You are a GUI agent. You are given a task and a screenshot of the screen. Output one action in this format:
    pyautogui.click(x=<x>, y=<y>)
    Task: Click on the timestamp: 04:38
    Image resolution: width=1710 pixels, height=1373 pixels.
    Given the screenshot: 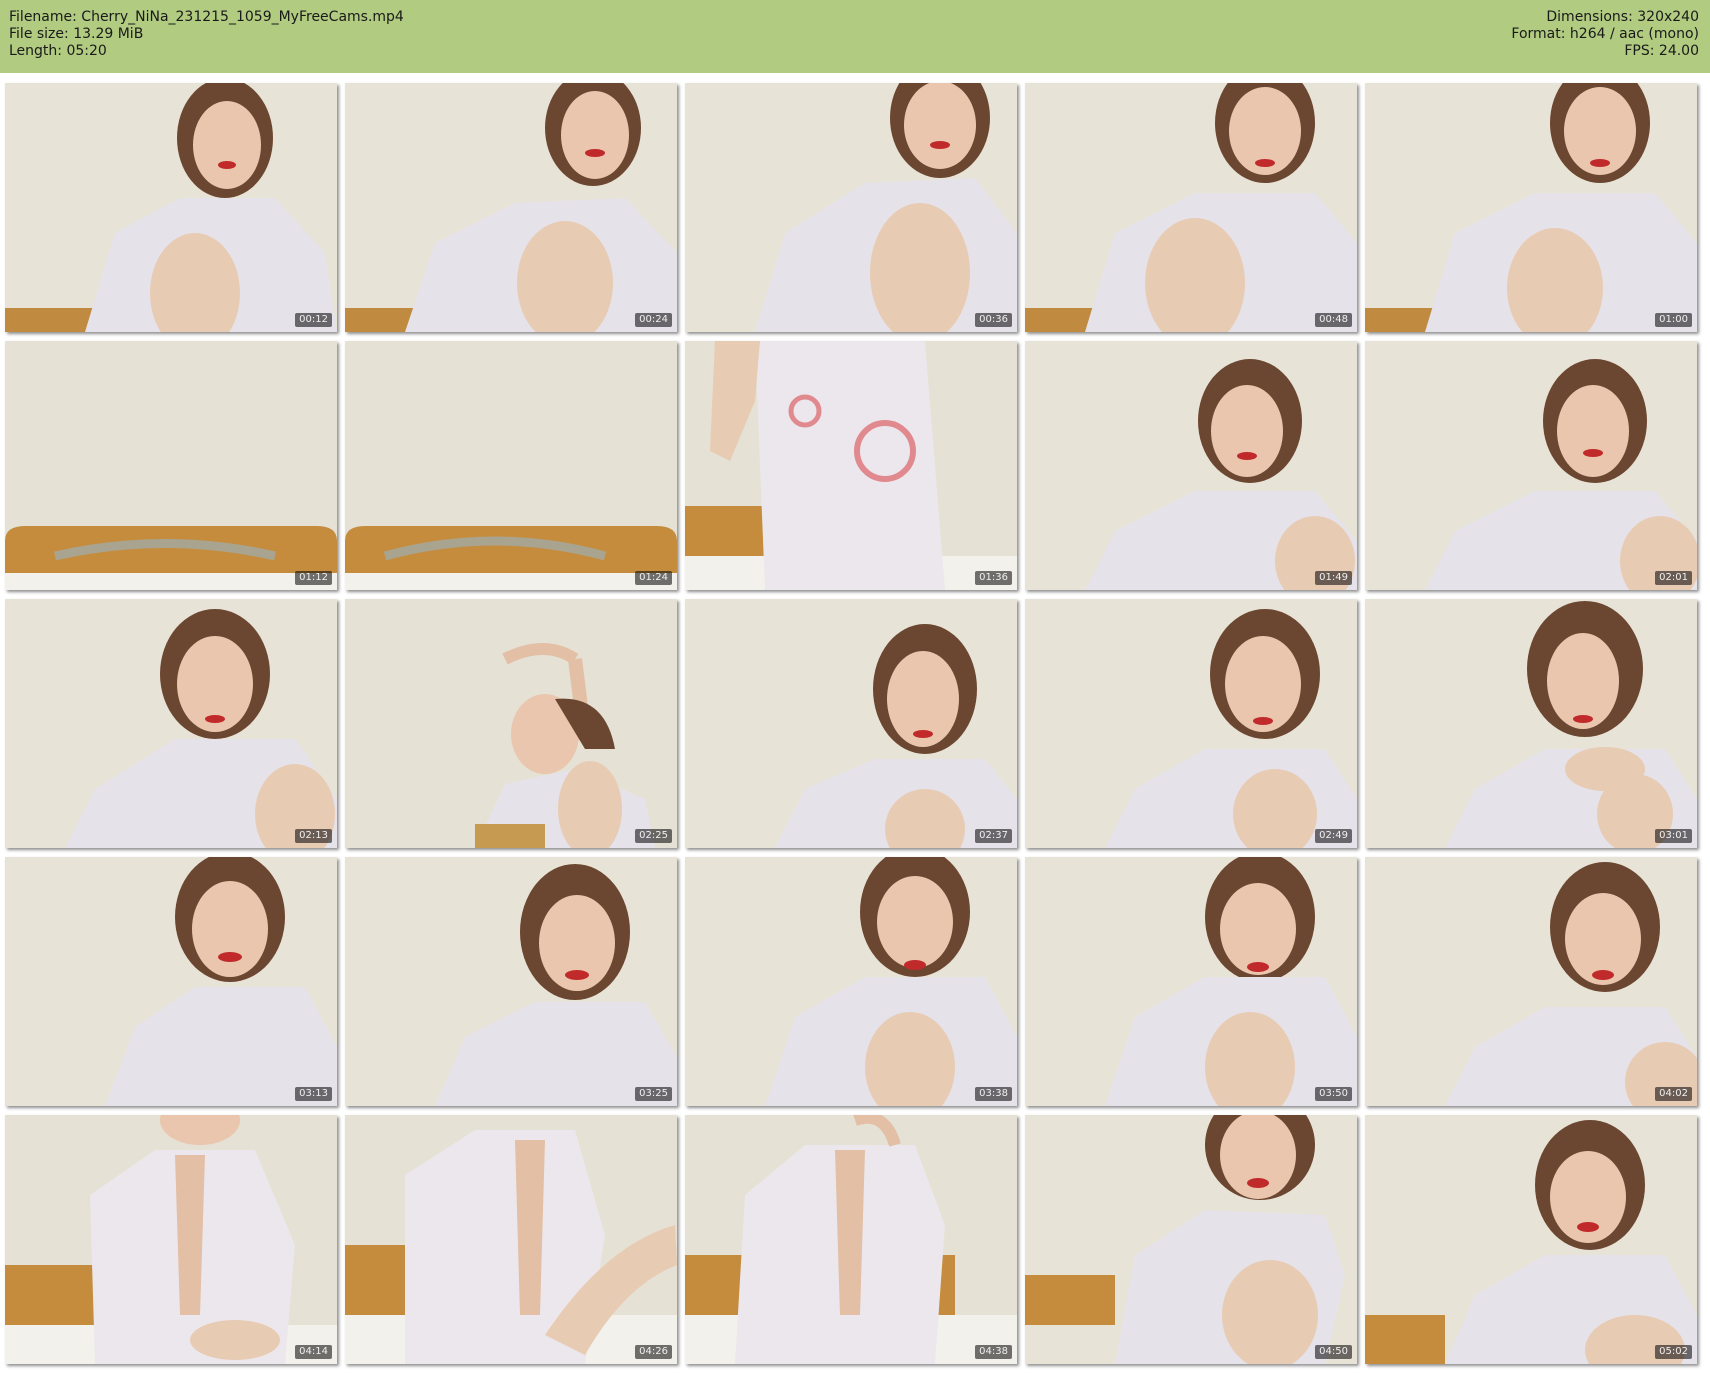 What is the action you would take?
    pyautogui.click(x=993, y=1352)
    